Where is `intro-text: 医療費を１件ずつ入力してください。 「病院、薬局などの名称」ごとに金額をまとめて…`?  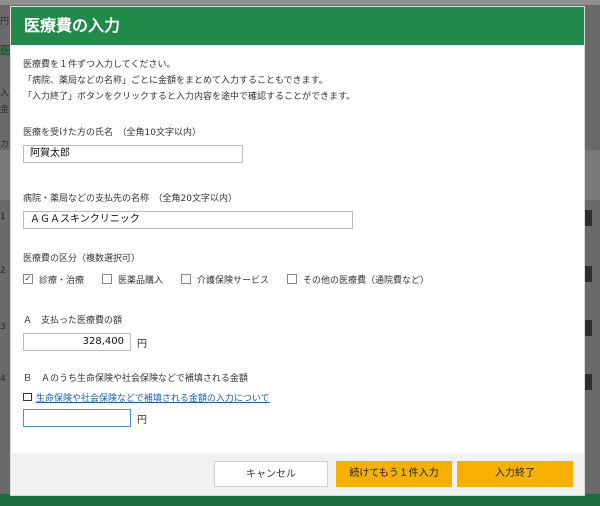 intro-text: 医療費を１件ずつ入力してください。 「病院、薬局などの名称」ごとに金額をまとめて… is located at coordinates (297, 81).